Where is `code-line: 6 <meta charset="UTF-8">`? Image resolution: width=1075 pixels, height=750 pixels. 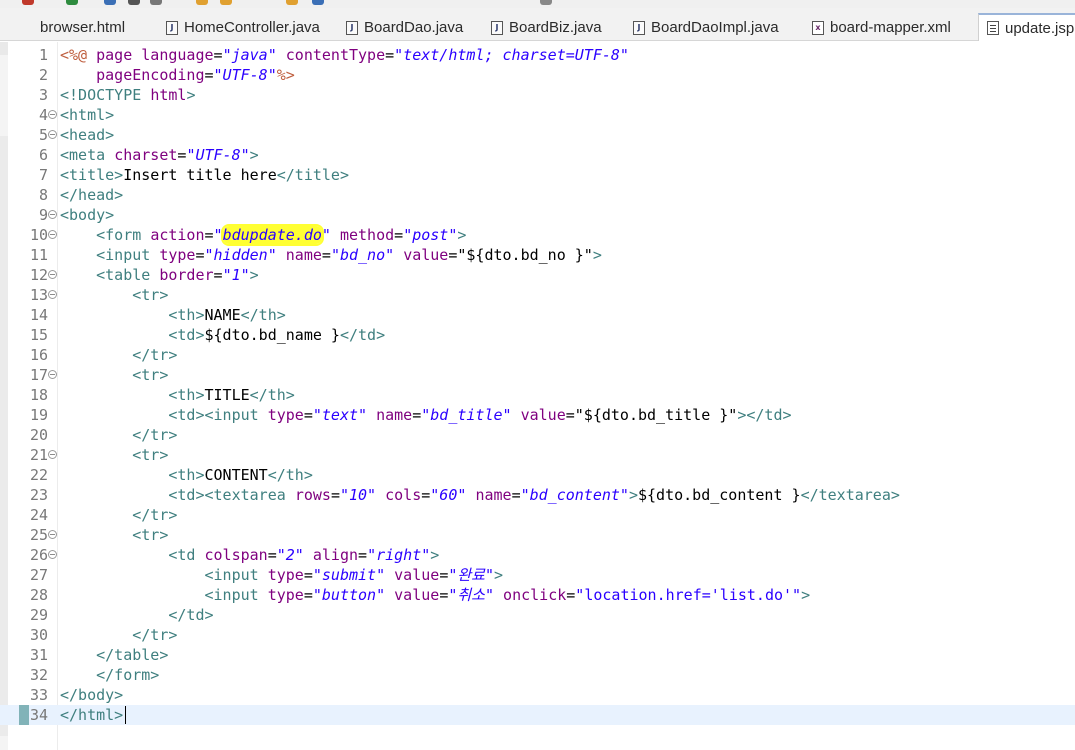 code-line: 6 <meta charset="UTF-8"> is located at coordinates (537, 155).